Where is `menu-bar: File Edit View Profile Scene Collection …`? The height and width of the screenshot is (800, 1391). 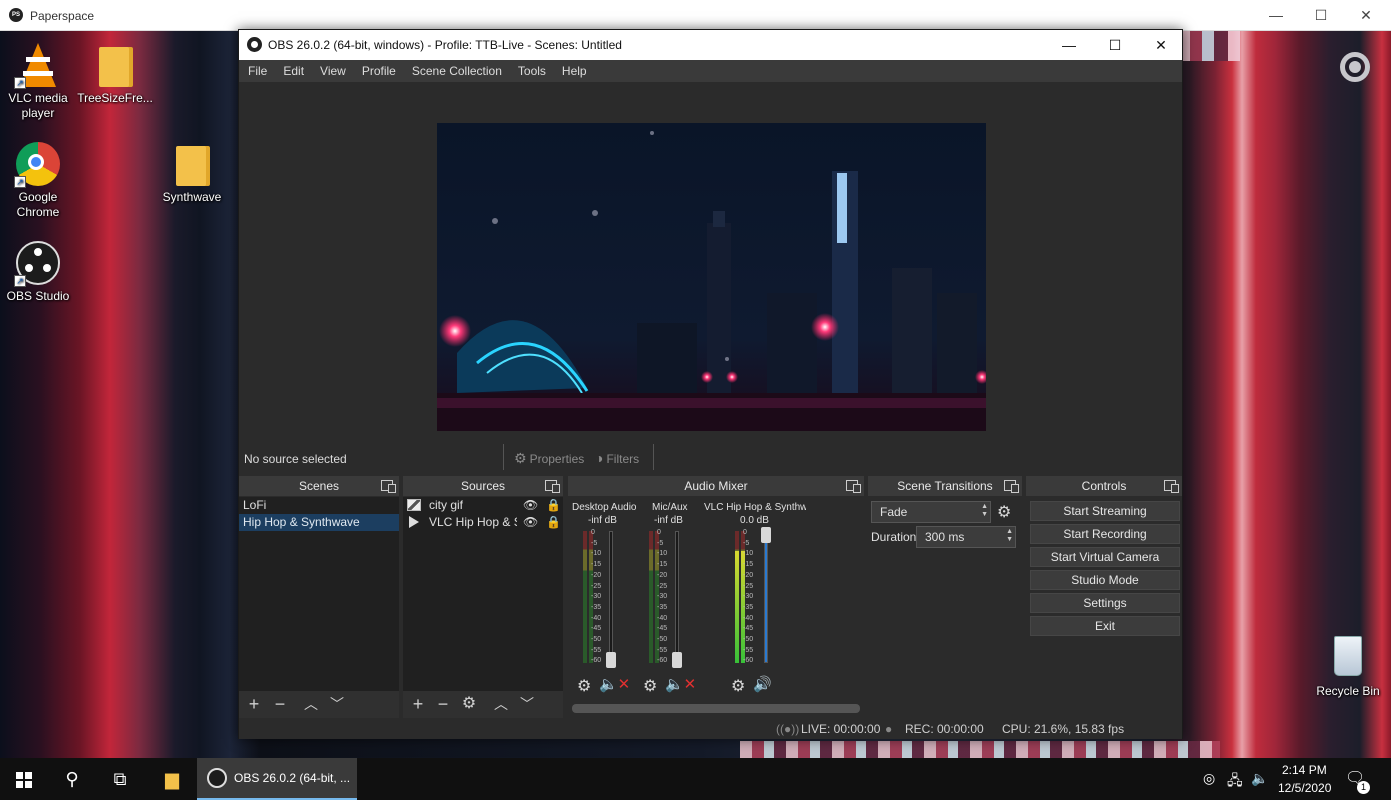 menu-bar: File Edit View Profile Scene Collection … is located at coordinates (710, 71).